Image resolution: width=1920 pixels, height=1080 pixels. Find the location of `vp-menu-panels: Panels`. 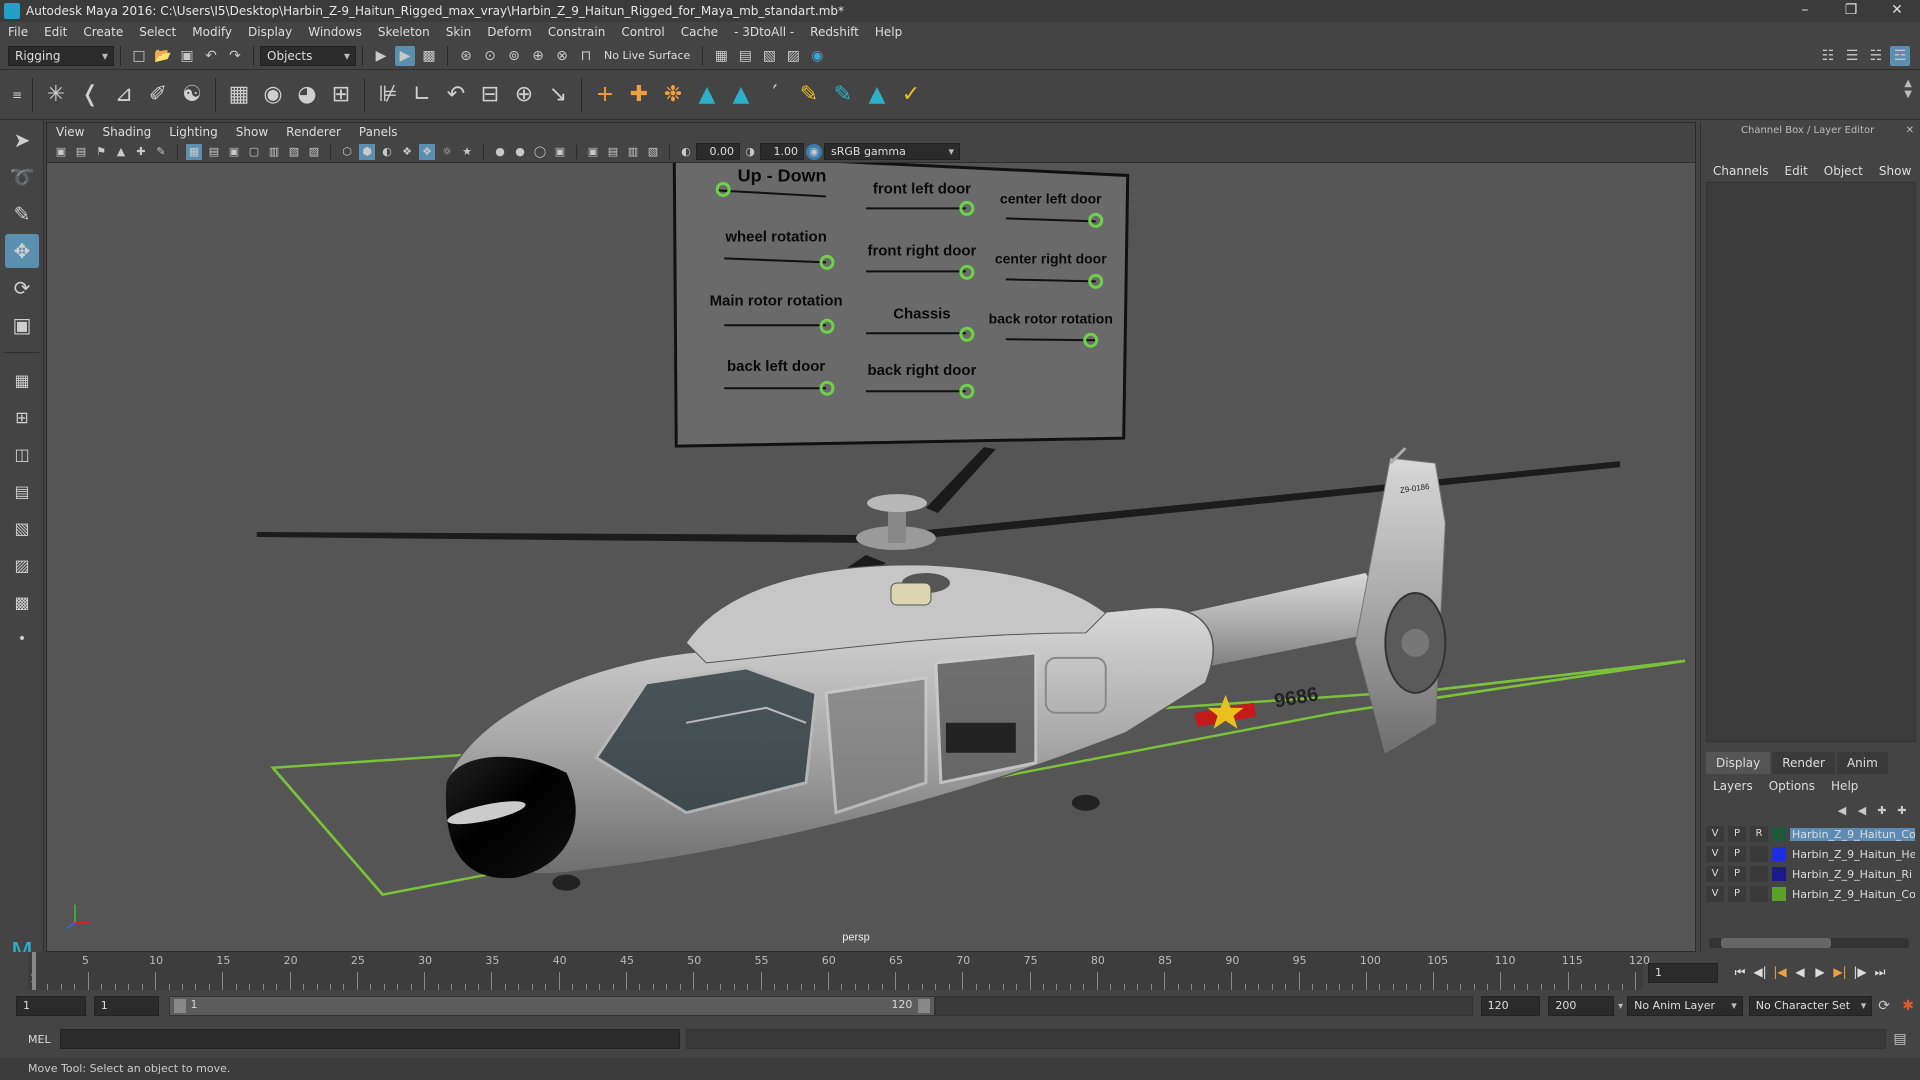

vp-menu-panels: Panels is located at coordinates (378, 132).